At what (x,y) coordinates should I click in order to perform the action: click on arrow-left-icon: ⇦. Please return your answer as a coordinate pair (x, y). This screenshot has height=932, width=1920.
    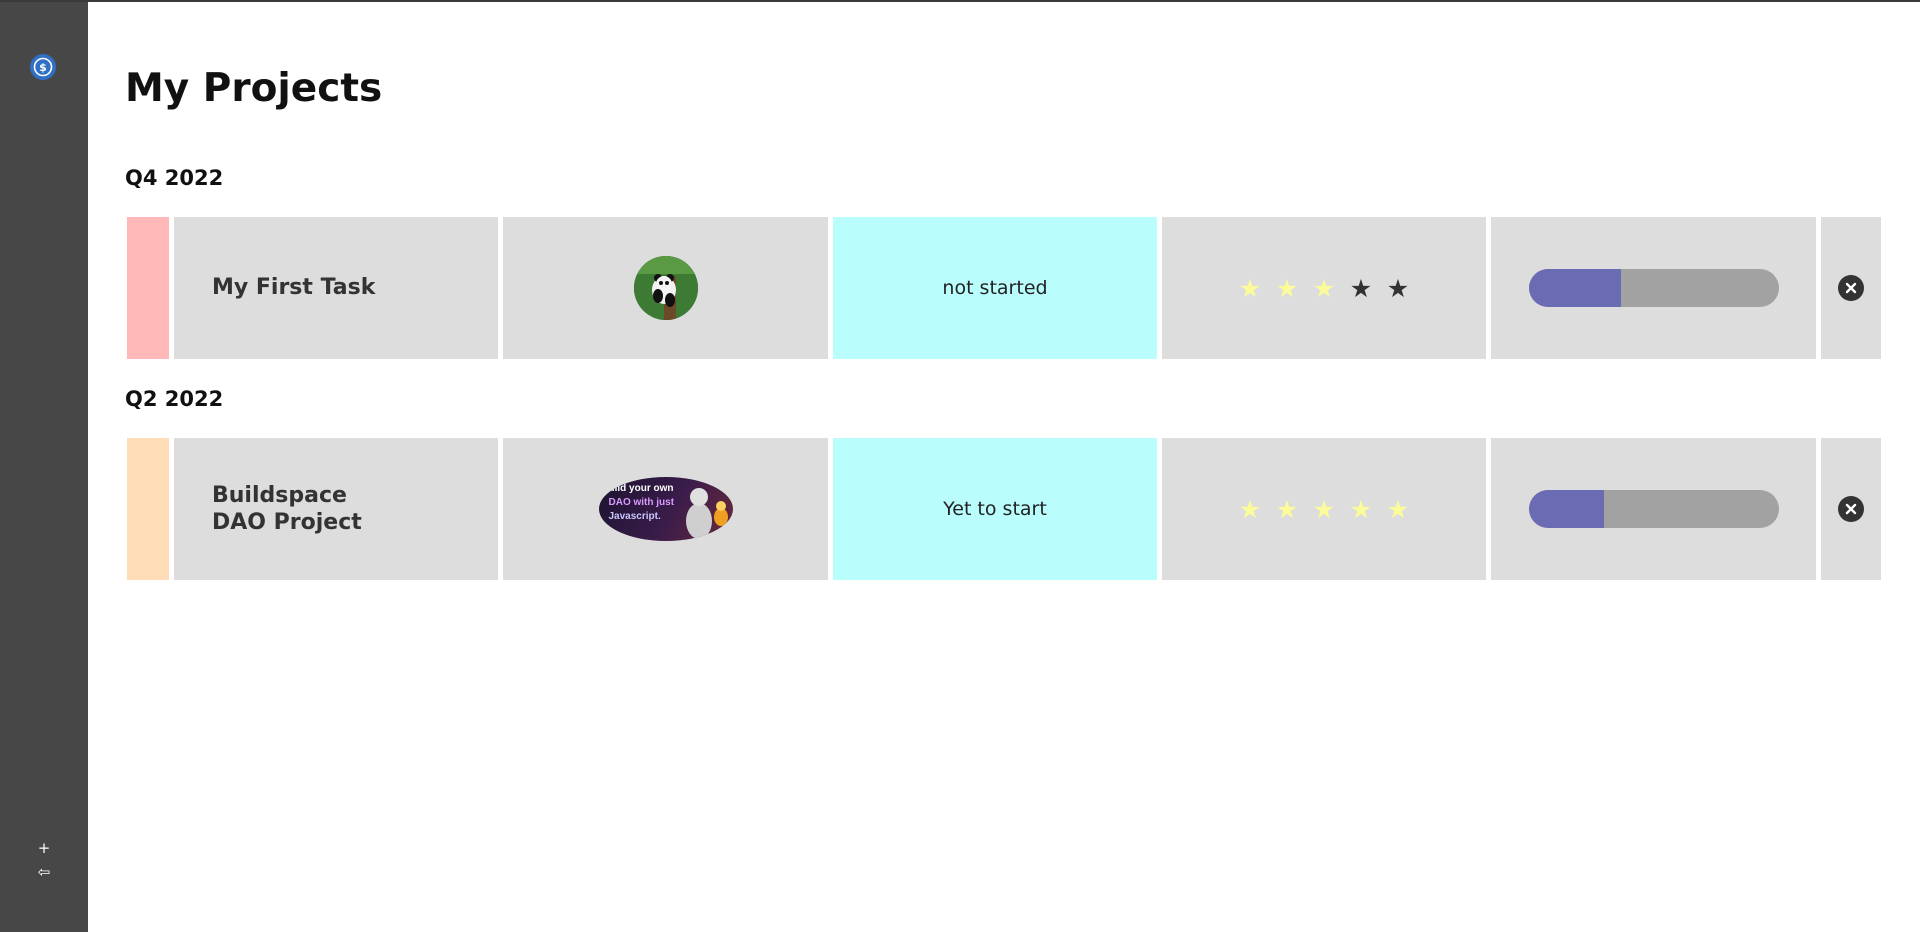
    Looking at the image, I should click on (44, 871).